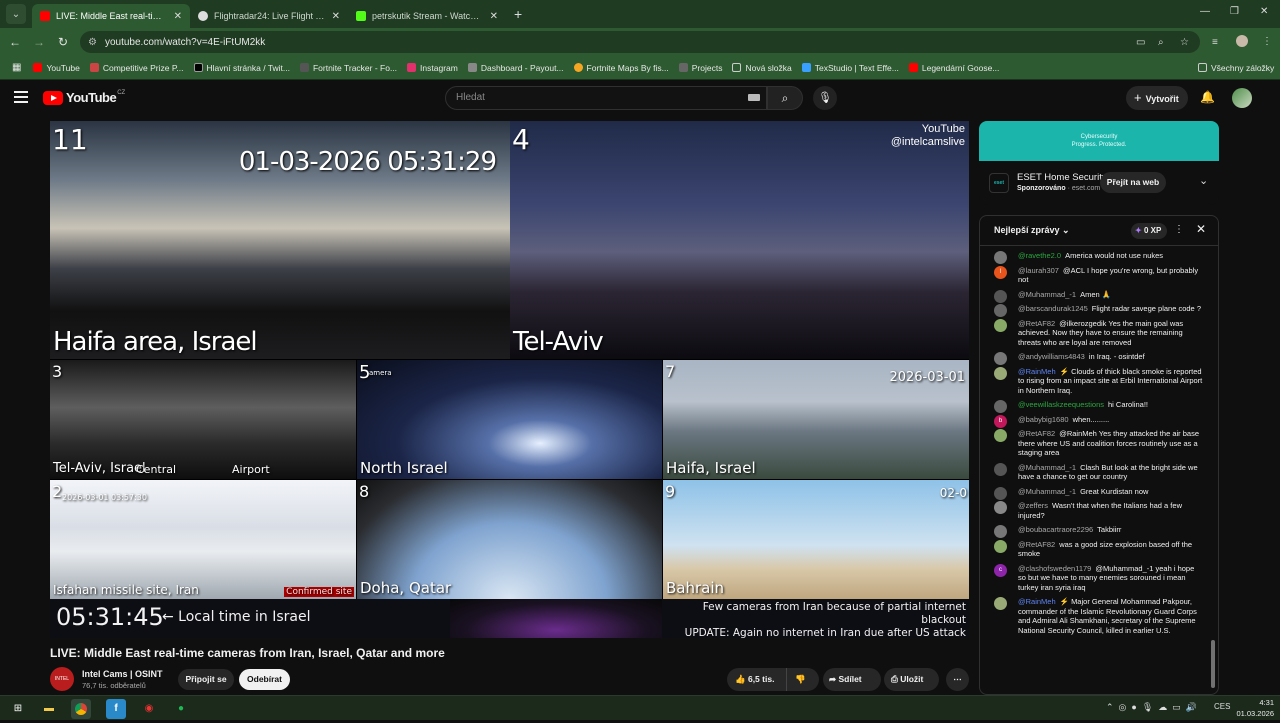  I want to click on channel-name: Intel Cams | OSINT, so click(122, 674).